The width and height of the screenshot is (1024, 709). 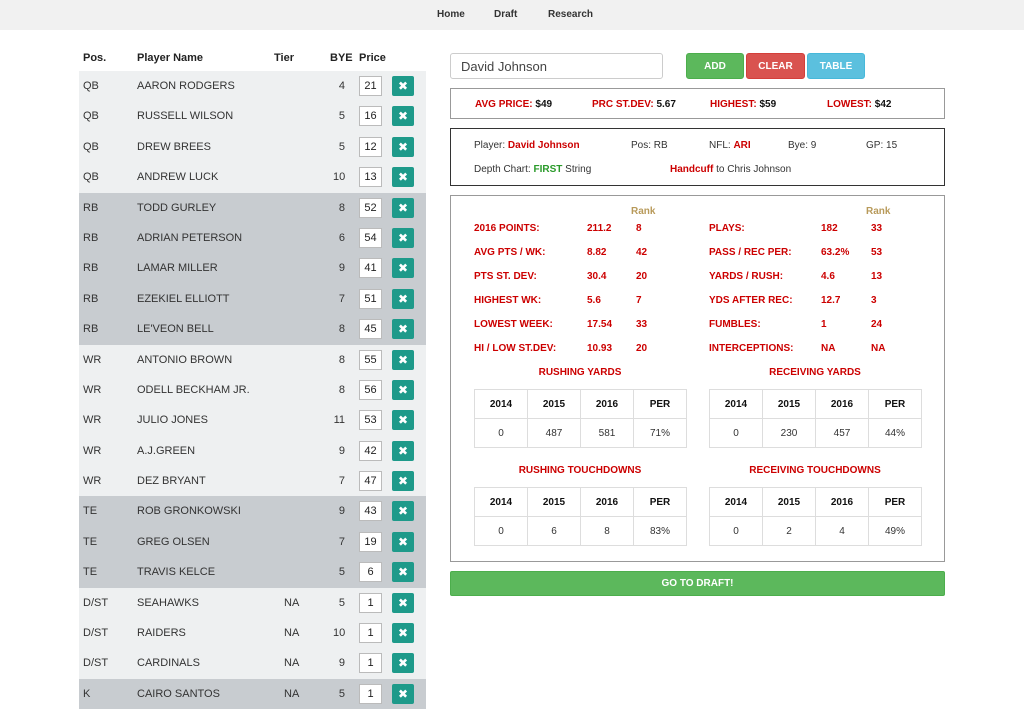 I want to click on table-row: TE ROB GRONKOWSKI 9 43 ✖, so click(x=252, y=511).